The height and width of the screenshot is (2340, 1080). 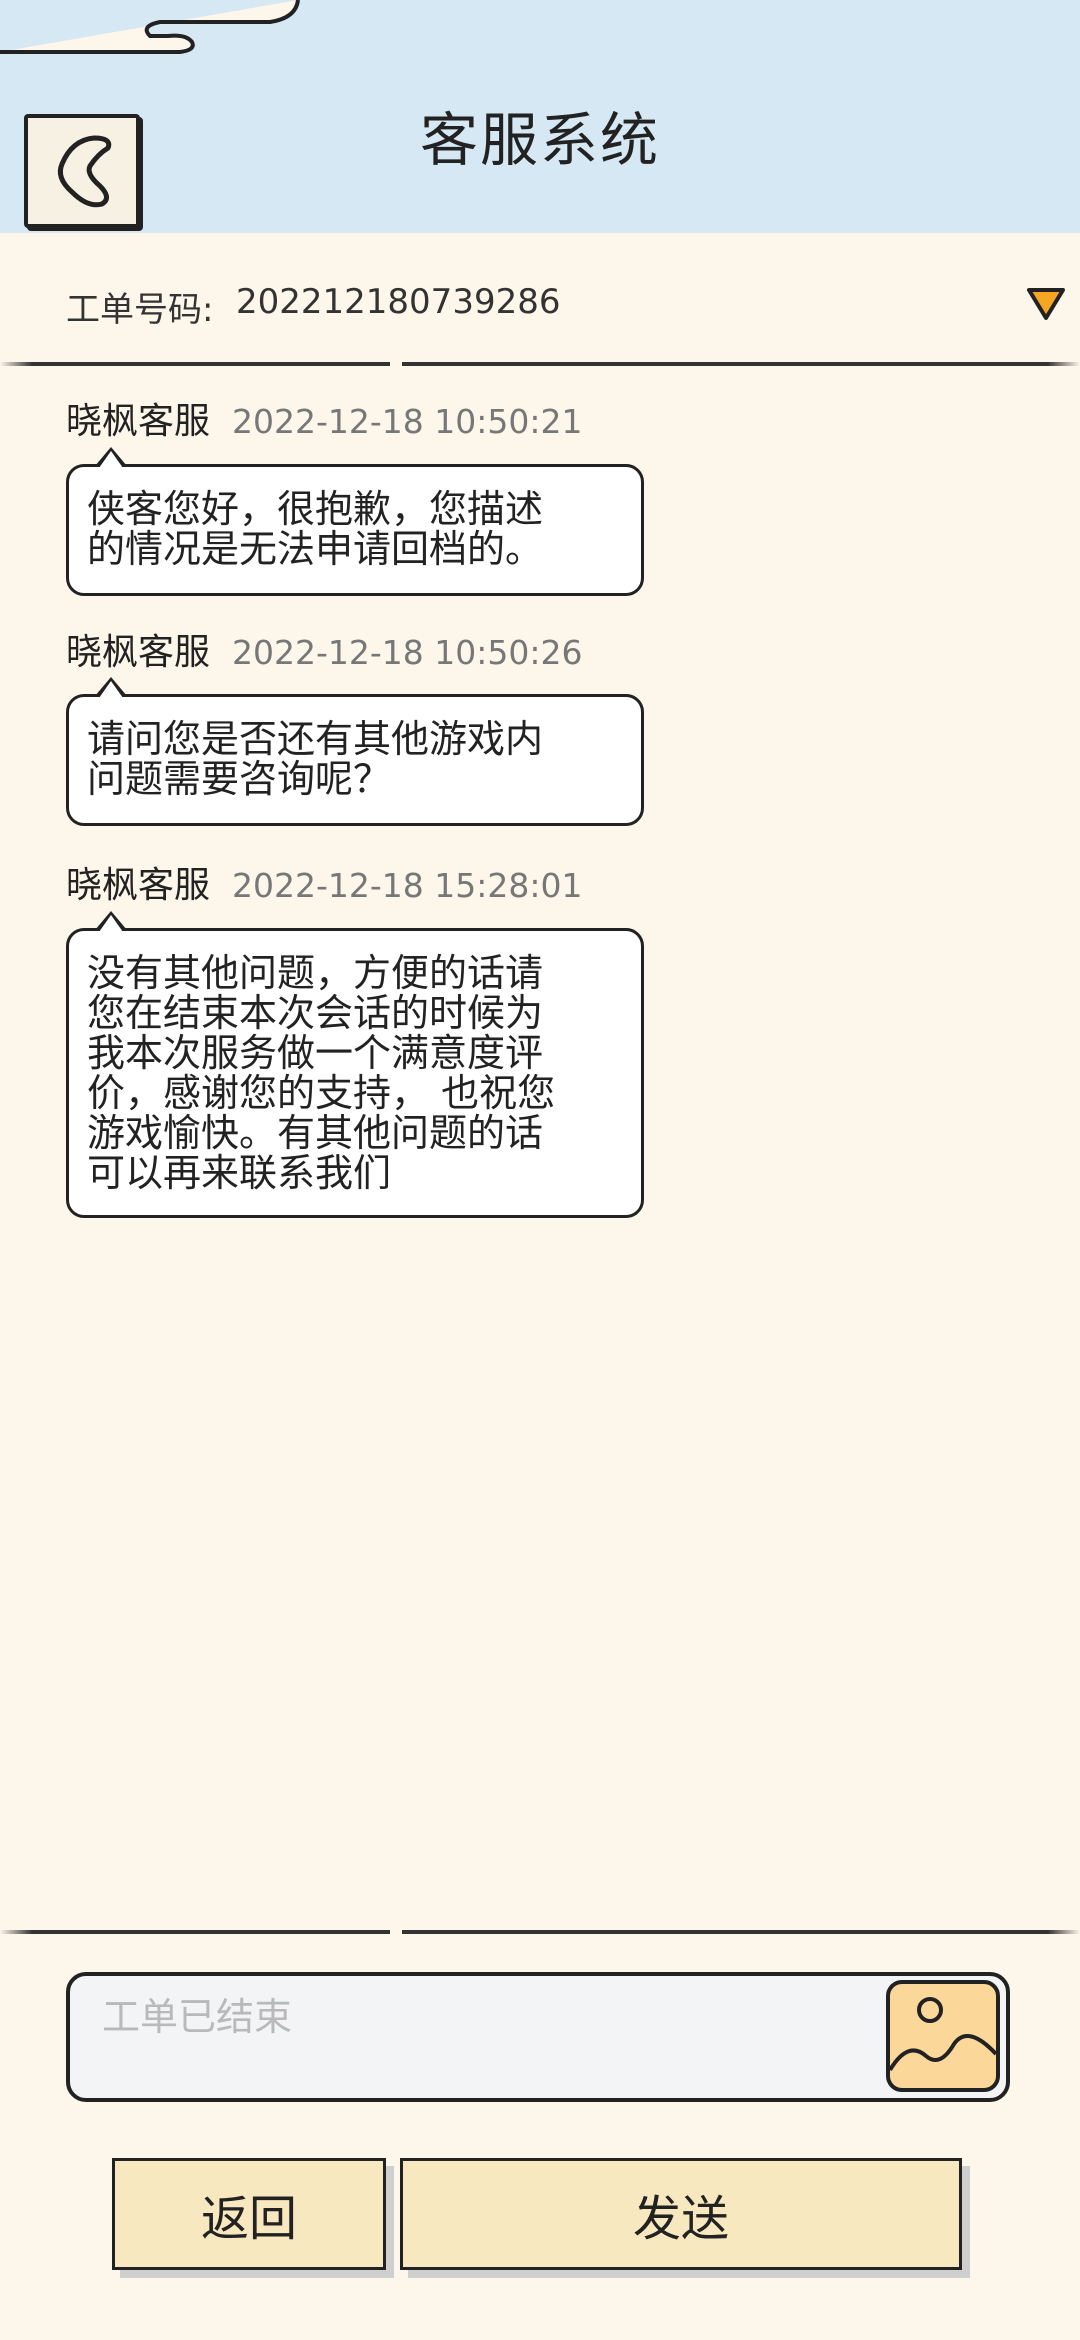 I want to click on page-title: 客服系统, so click(x=539, y=140).